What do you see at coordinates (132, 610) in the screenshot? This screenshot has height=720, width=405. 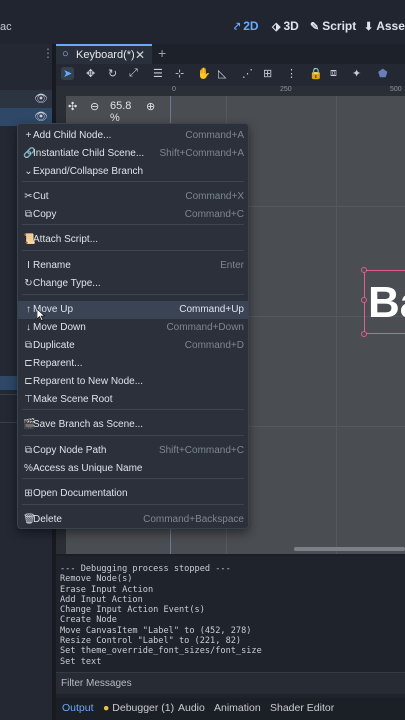 I see `log-line: Change Input Action Event(s)` at bounding box center [132, 610].